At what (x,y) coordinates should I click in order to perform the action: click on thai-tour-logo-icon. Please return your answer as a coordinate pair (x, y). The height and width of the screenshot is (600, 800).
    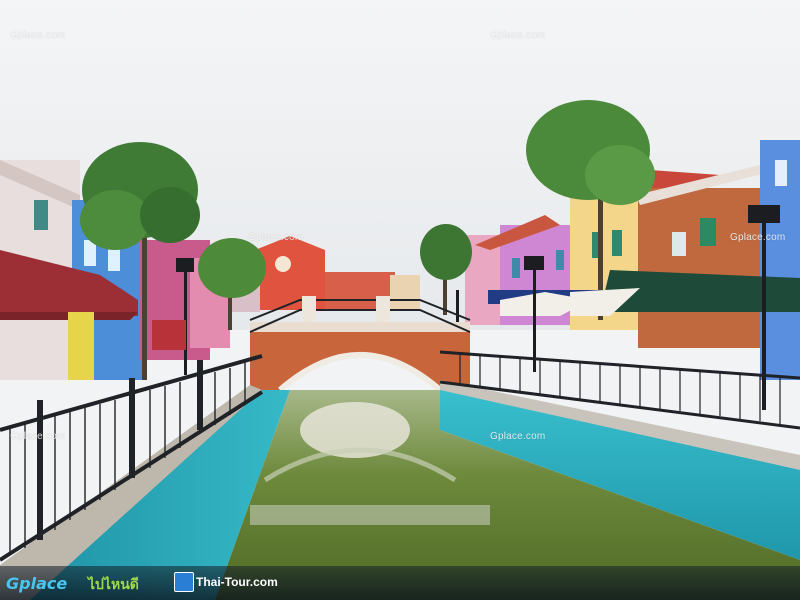
    Looking at the image, I should click on (184, 582).